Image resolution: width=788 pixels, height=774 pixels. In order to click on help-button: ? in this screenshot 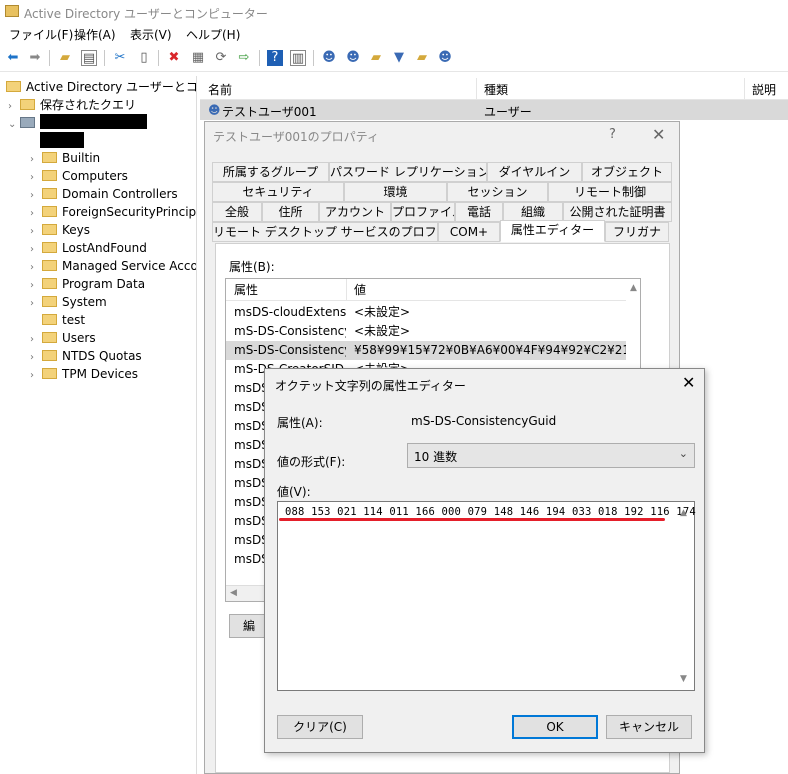, I will do `click(612, 134)`.